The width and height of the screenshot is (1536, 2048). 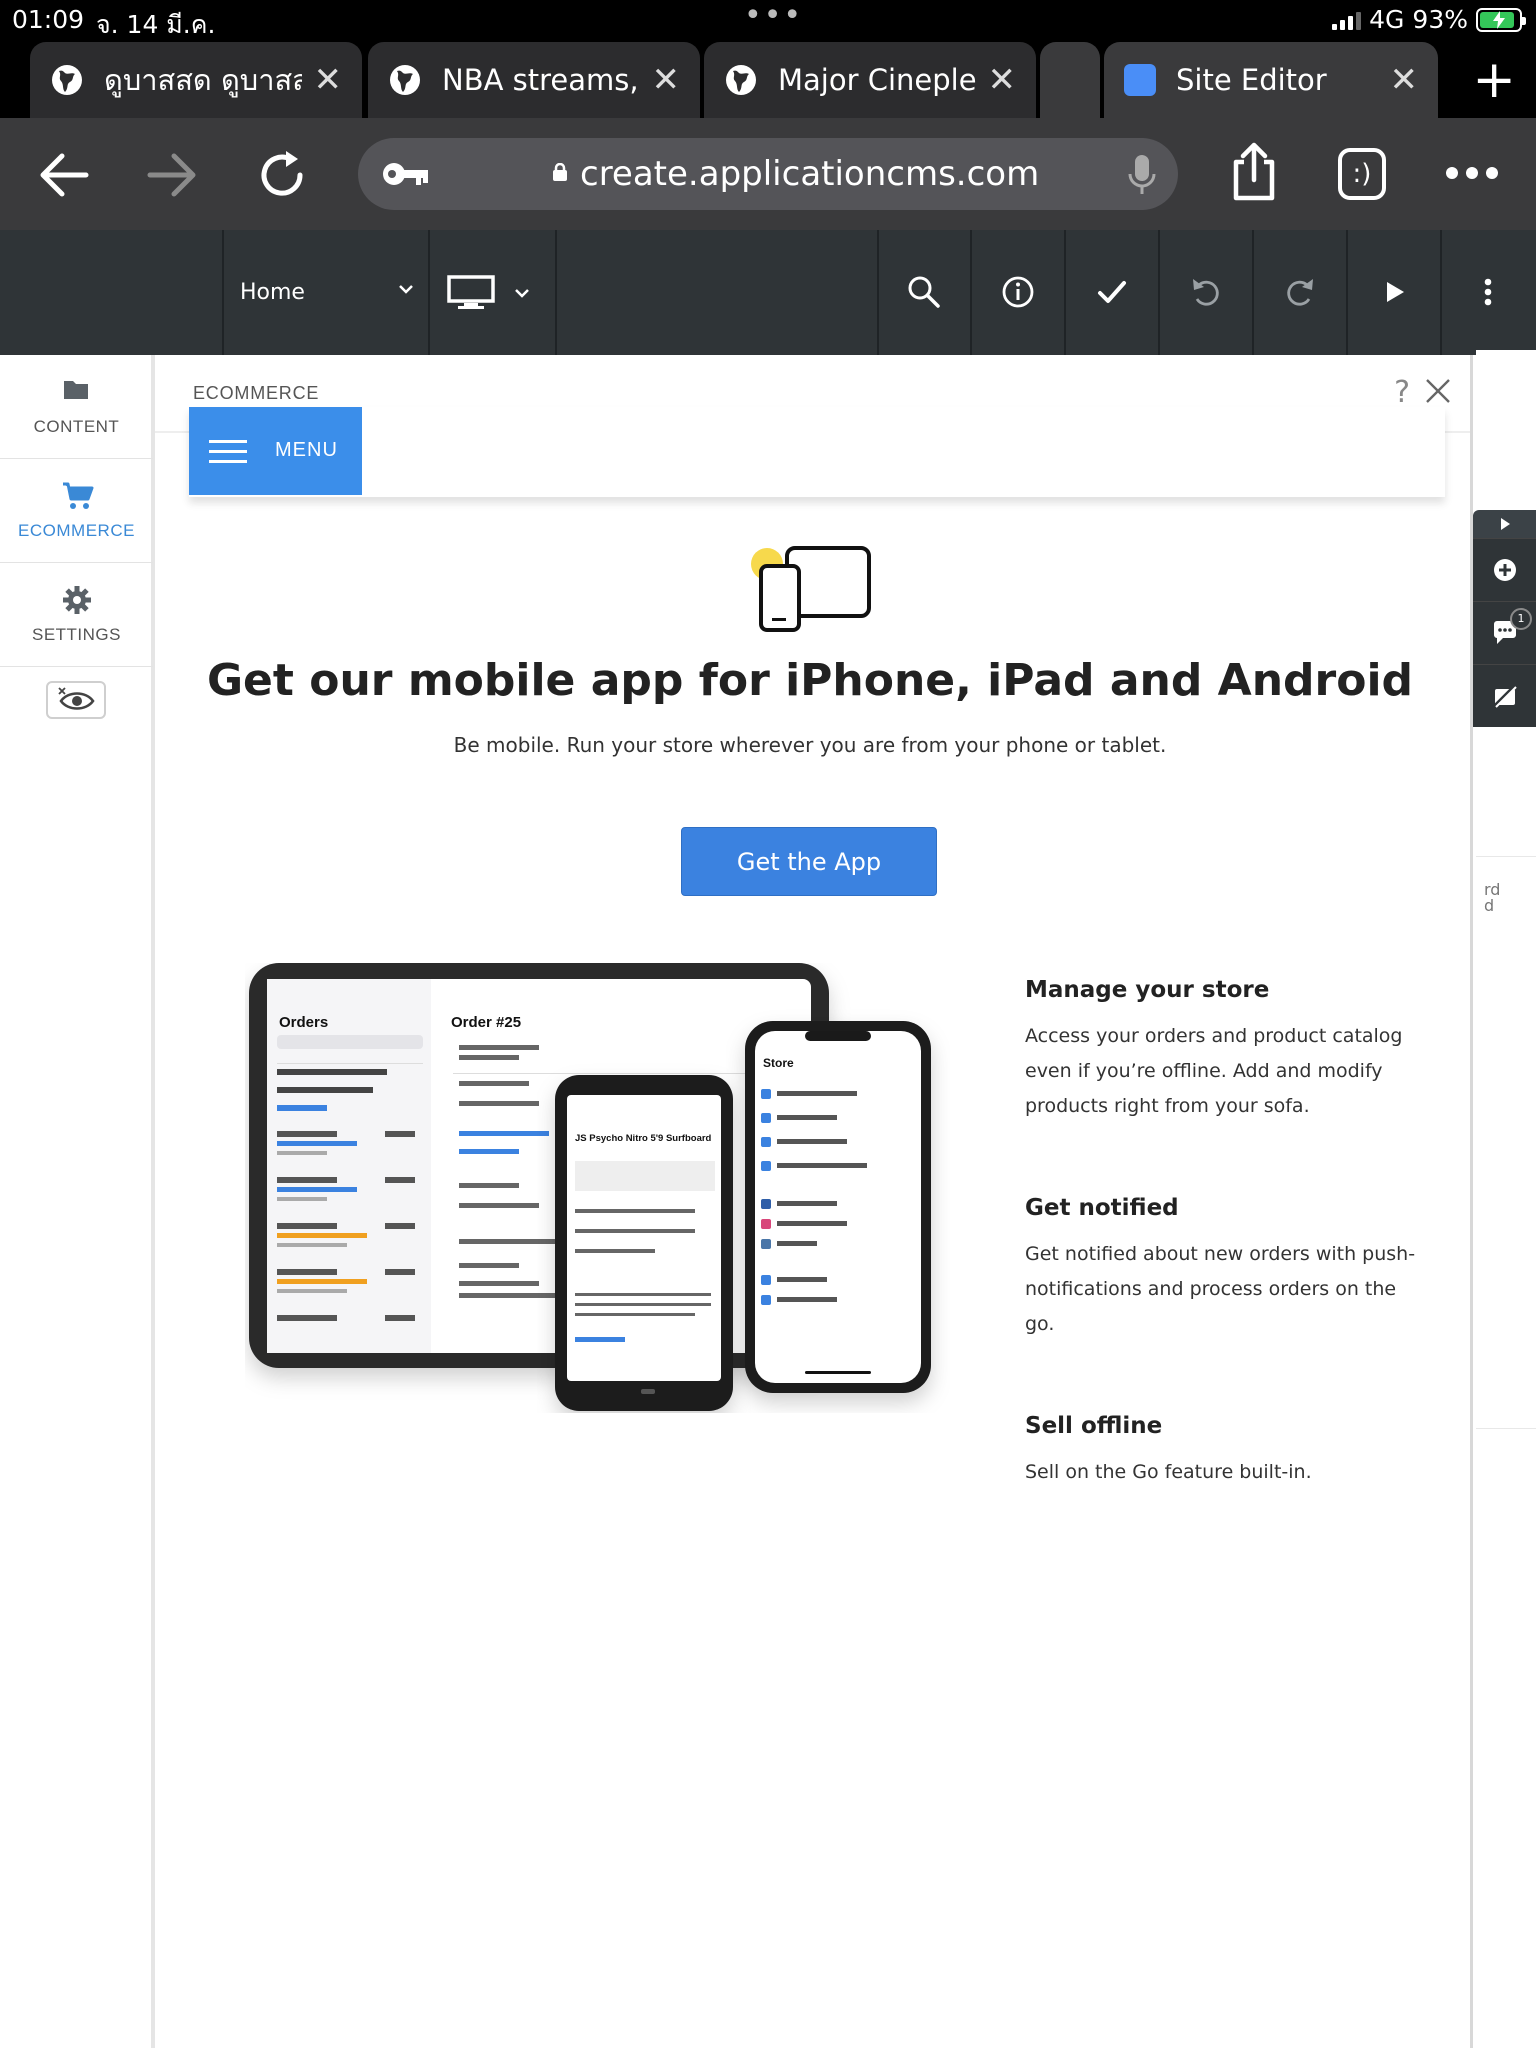 I want to click on lock-icon, so click(x=560, y=172).